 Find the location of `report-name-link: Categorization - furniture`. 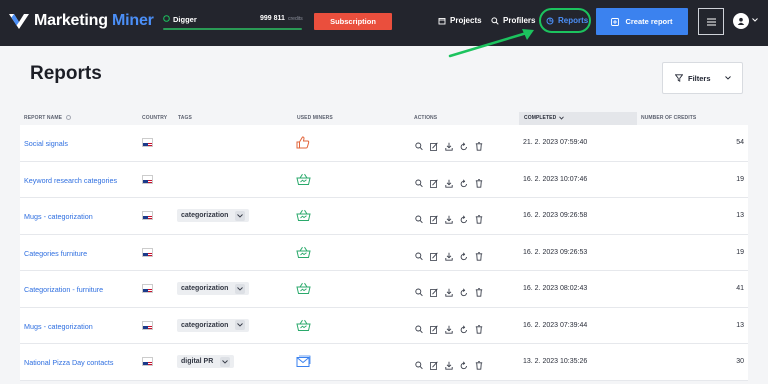

report-name-link: Categorization - furniture is located at coordinates (63, 289).